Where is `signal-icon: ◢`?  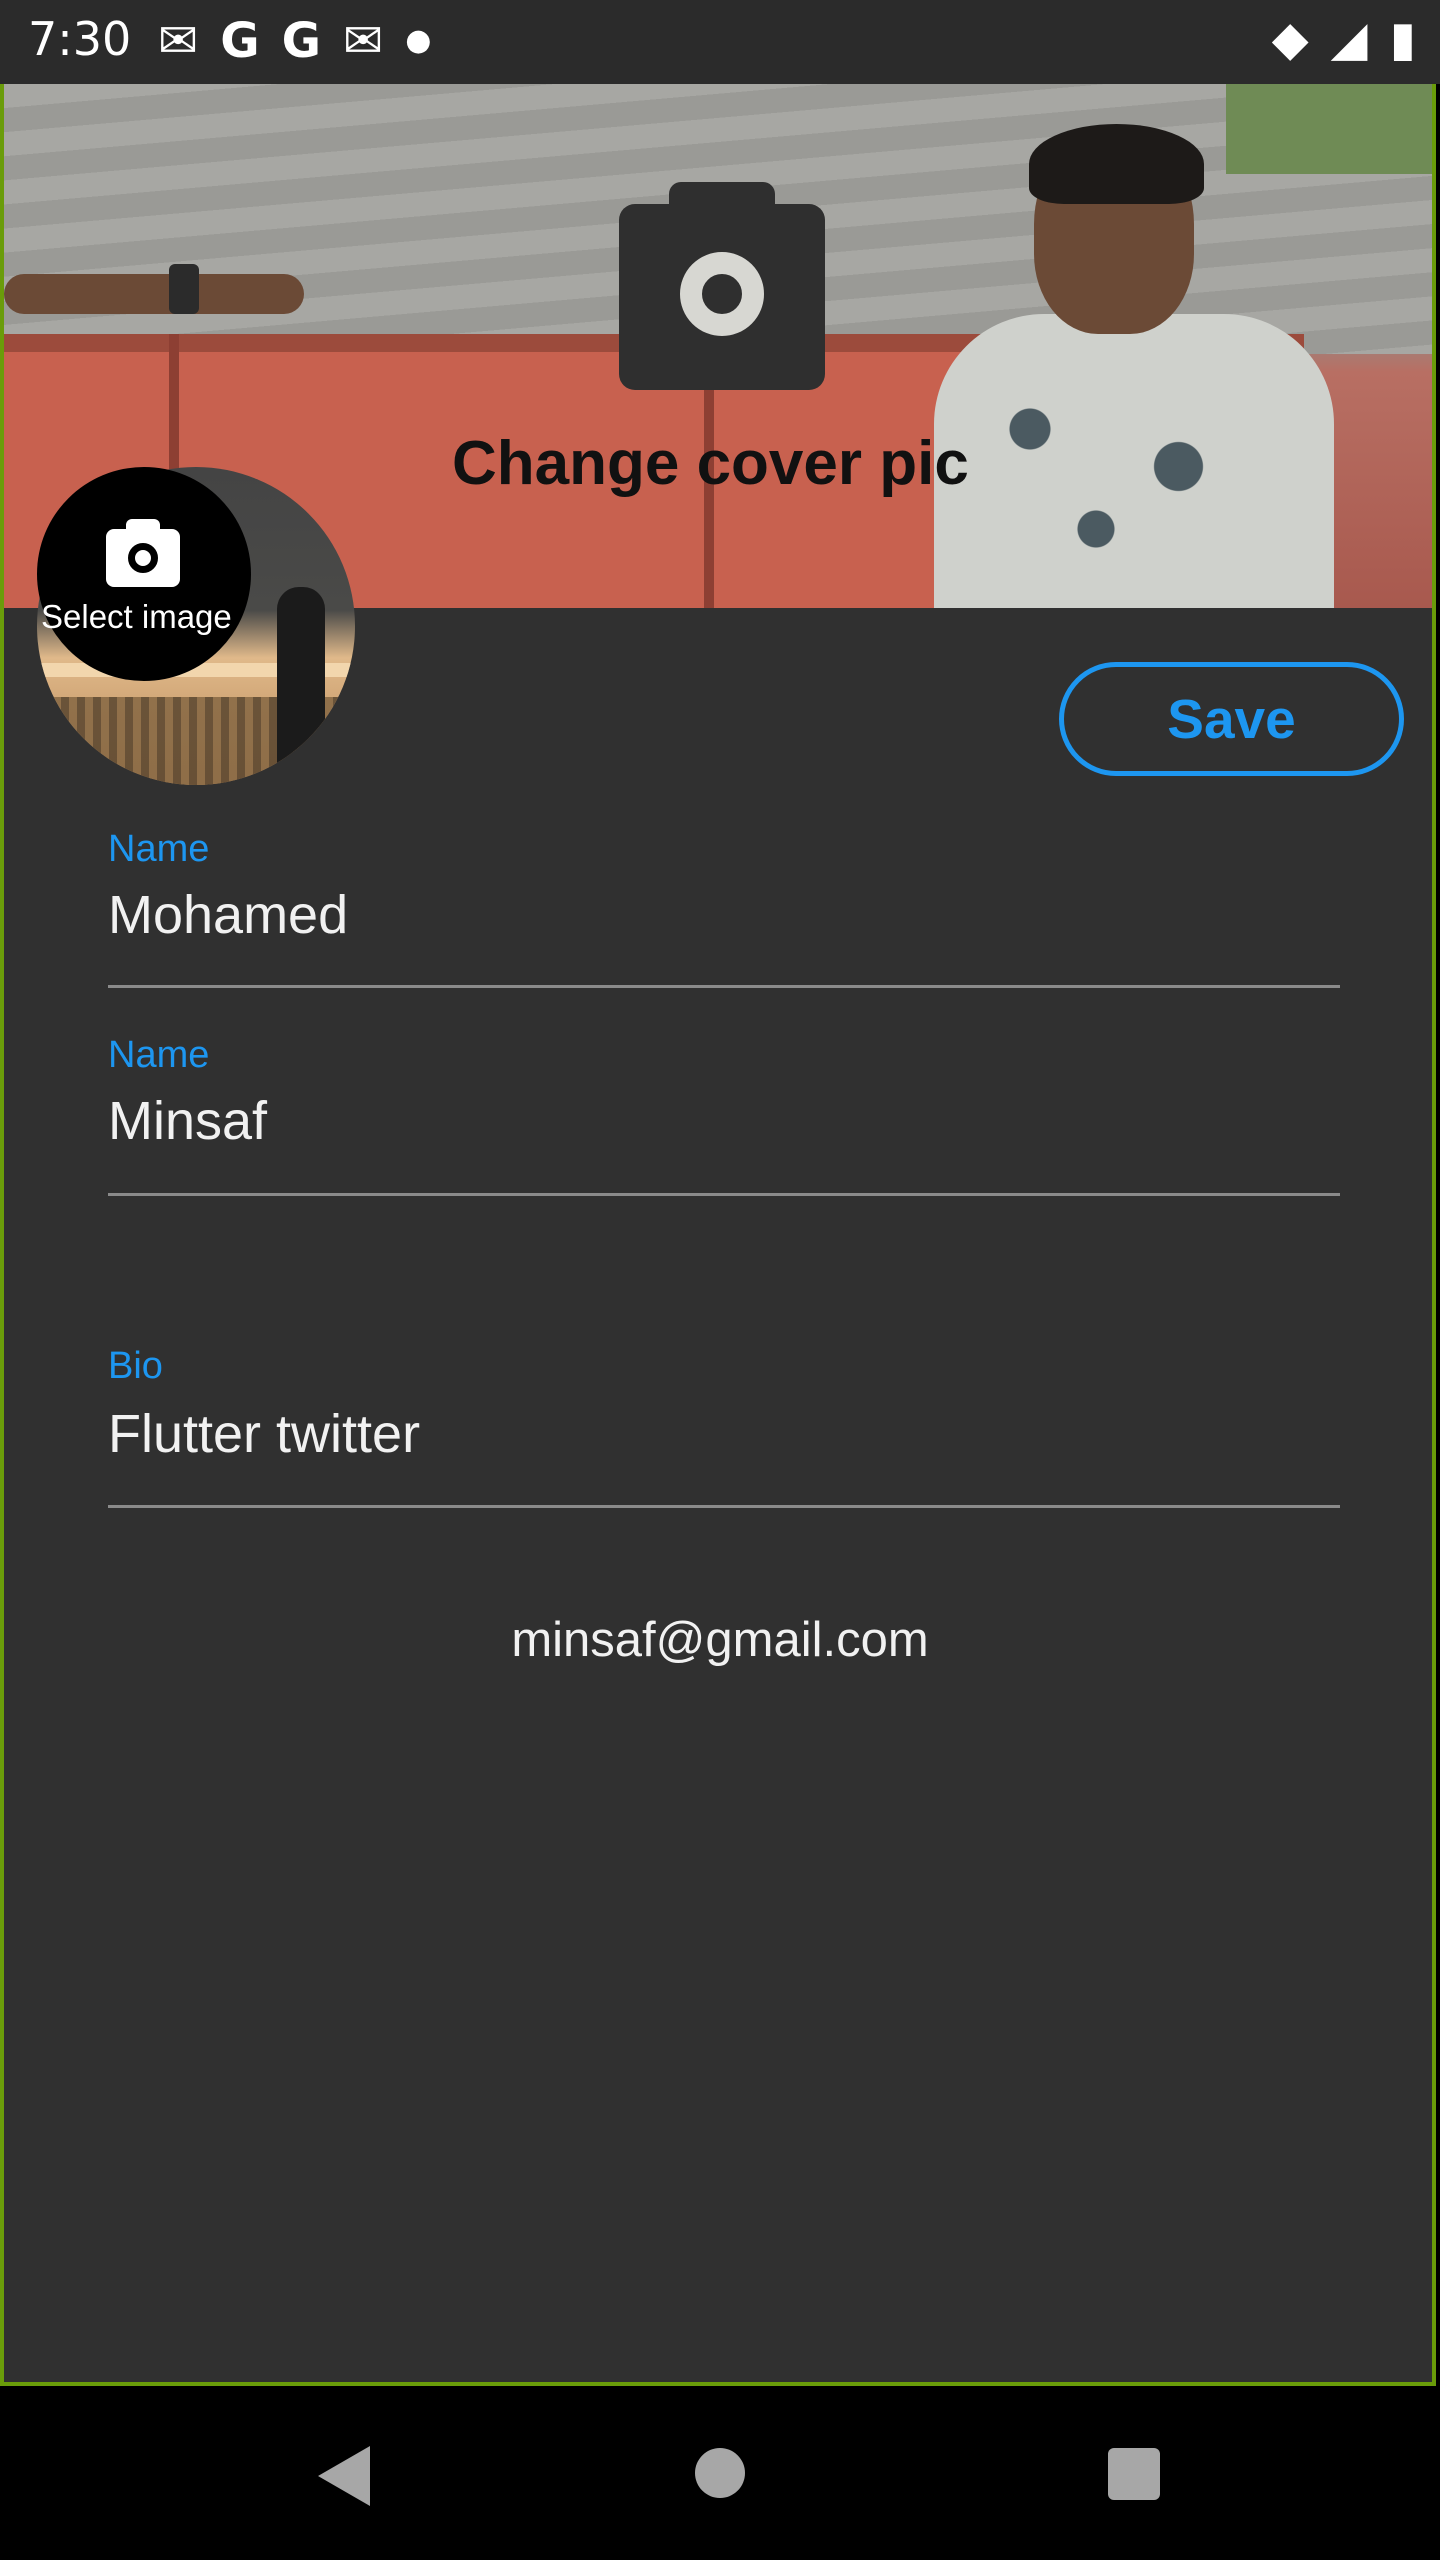
signal-icon: ◢ is located at coordinates (1349, 39).